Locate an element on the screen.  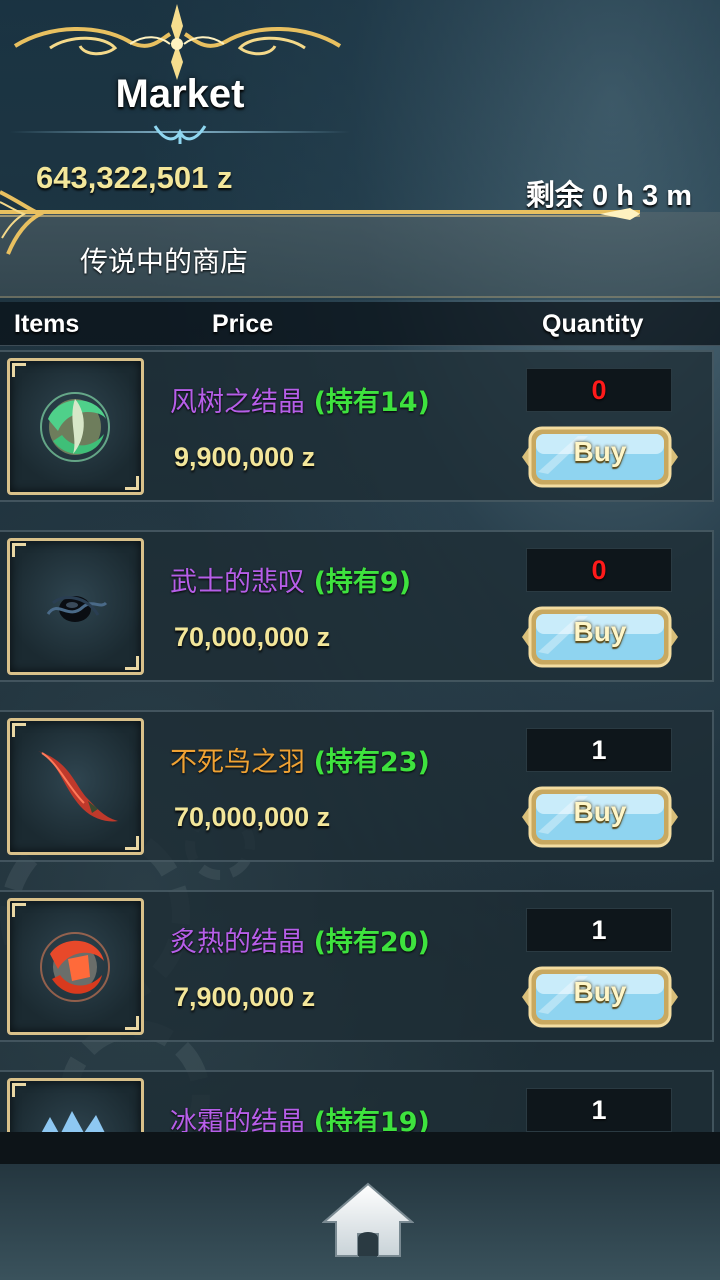
item-name: 不死鸟之羽 (持有23) is located at coordinates (300, 762).